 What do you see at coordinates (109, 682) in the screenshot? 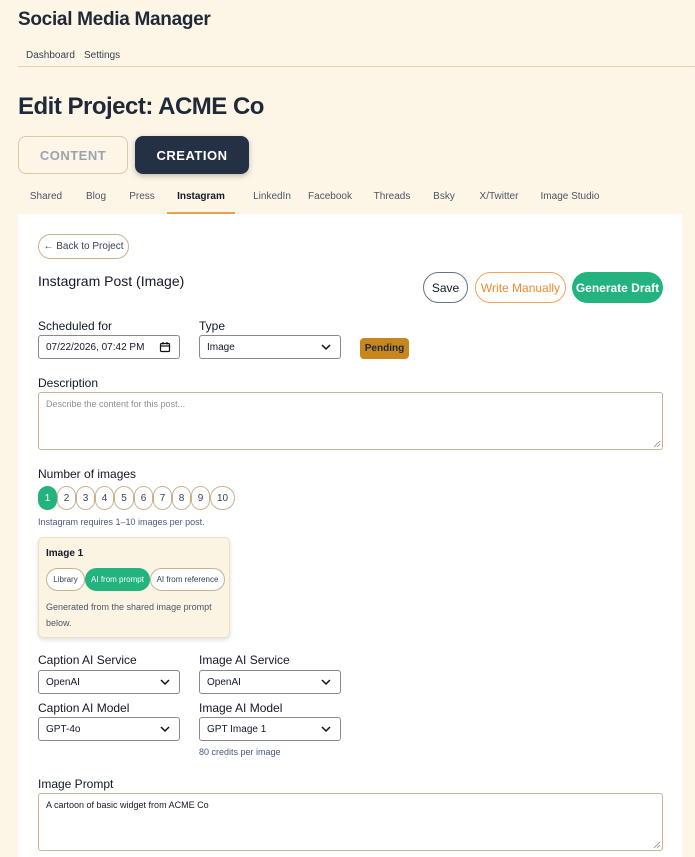
I see `caption-service-select: OpenAI` at bounding box center [109, 682].